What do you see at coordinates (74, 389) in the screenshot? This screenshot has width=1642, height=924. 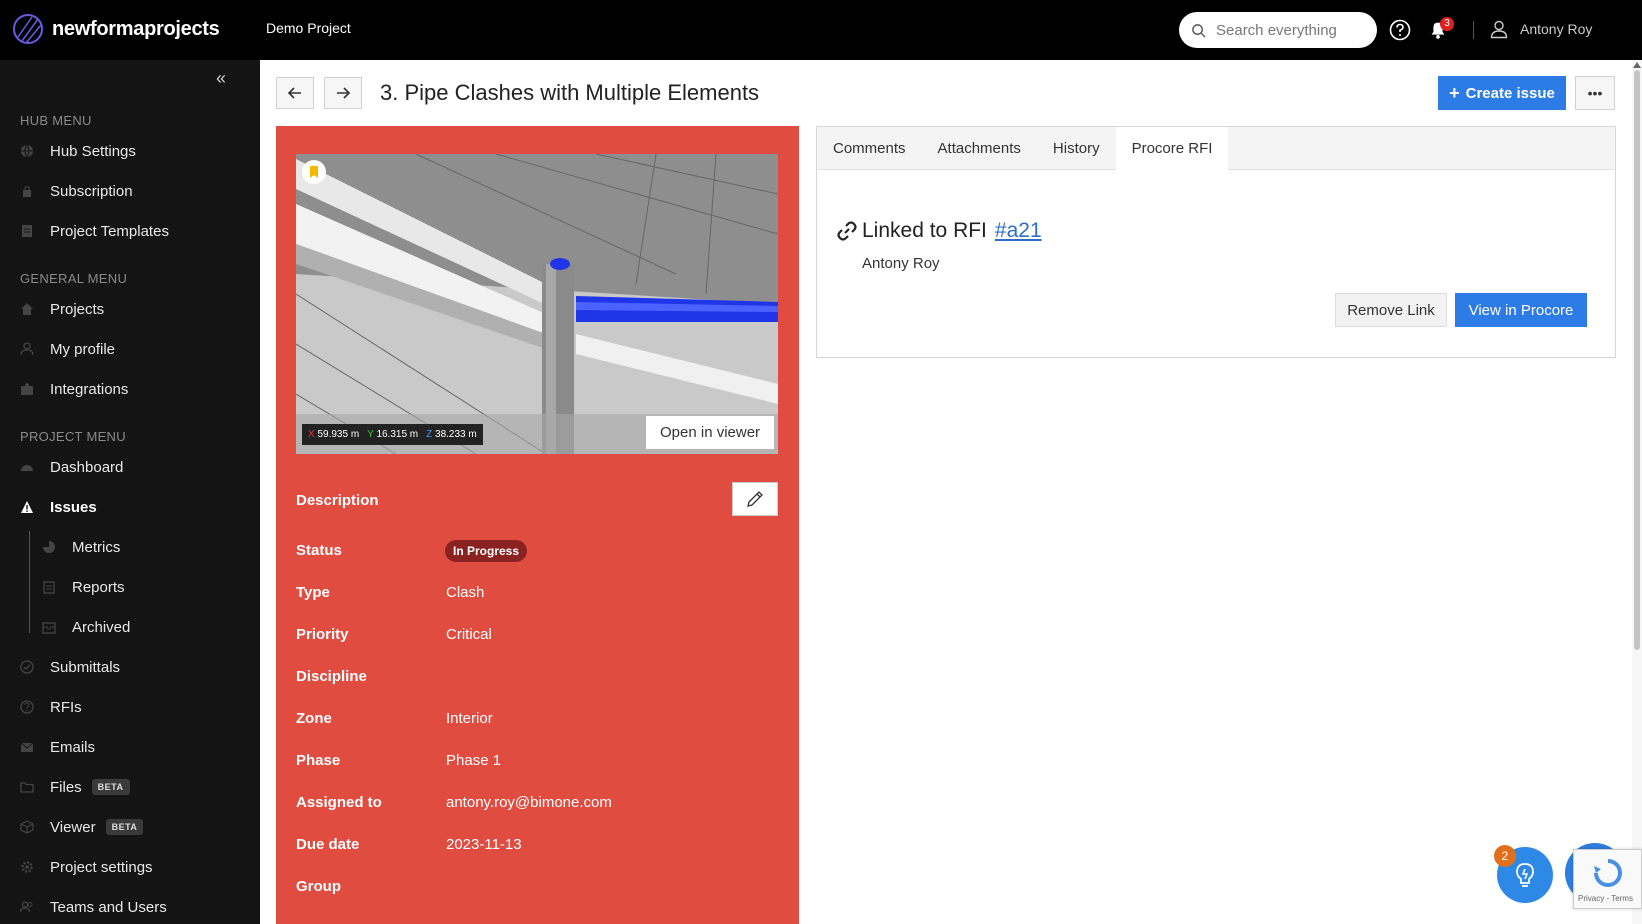 I see `sidebar-item-integrations: Integrations` at bounding box center [74, 389].